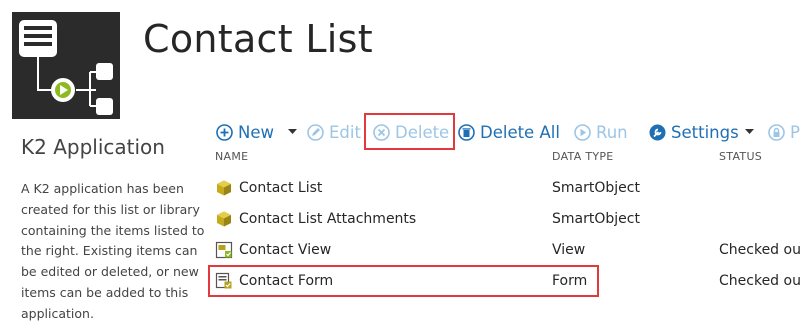  What do you see at coordinates (285, 249) in the screenshot?
I see `row-name: Contact View` at bounding box center [285, 249].